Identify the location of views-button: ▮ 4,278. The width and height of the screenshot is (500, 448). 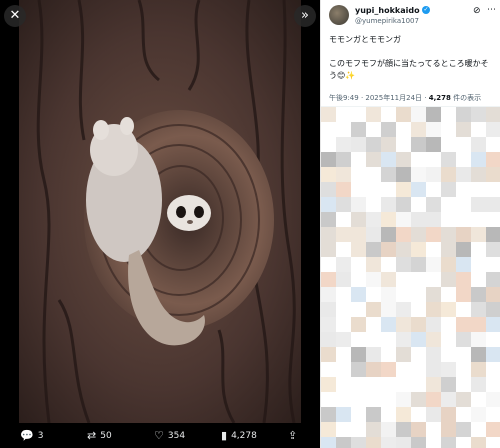
(239, 435).